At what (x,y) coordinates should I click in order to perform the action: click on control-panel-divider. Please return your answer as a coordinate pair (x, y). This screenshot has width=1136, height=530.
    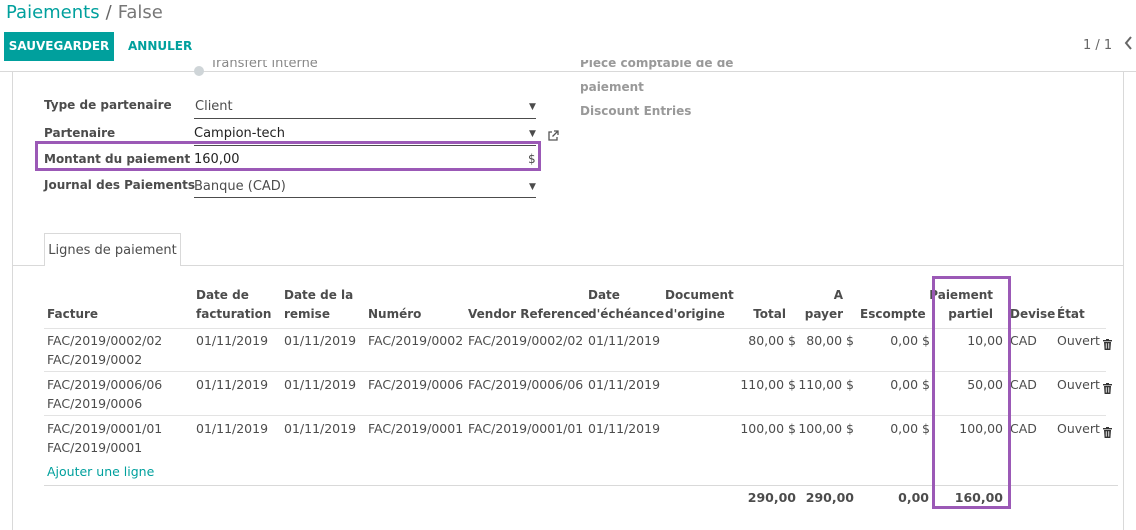
    Looking at the image, I should click on (568, 71).